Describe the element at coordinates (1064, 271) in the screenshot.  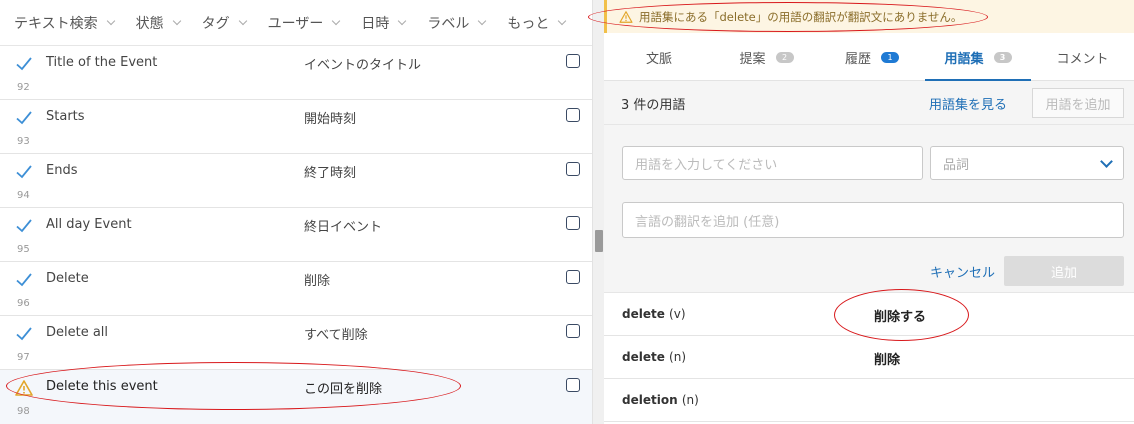
I see `add-button: 追加` at that location.